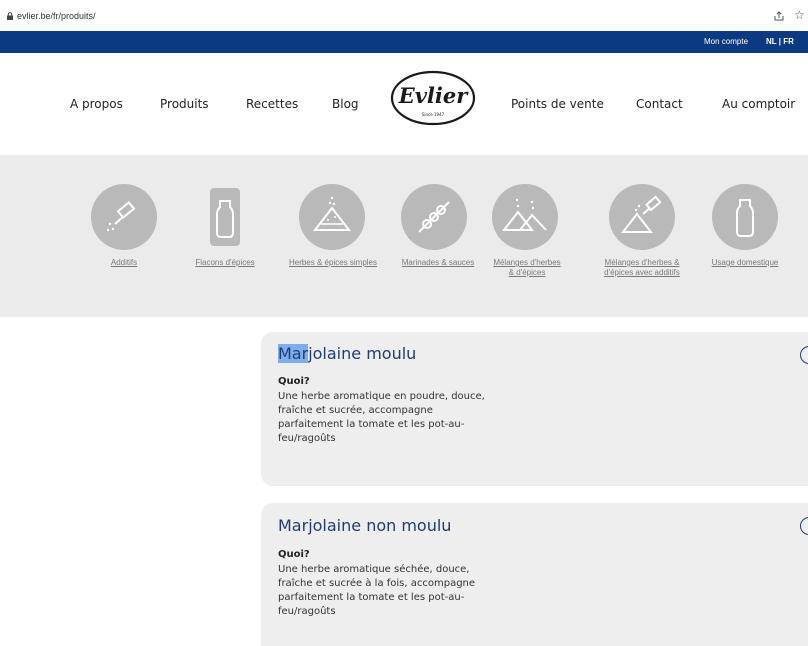 This screenshot has height=646, width=808. Describe the element at coordinates (345, 104) in the screenshot. I see `nav-blog: Blog` at that location.